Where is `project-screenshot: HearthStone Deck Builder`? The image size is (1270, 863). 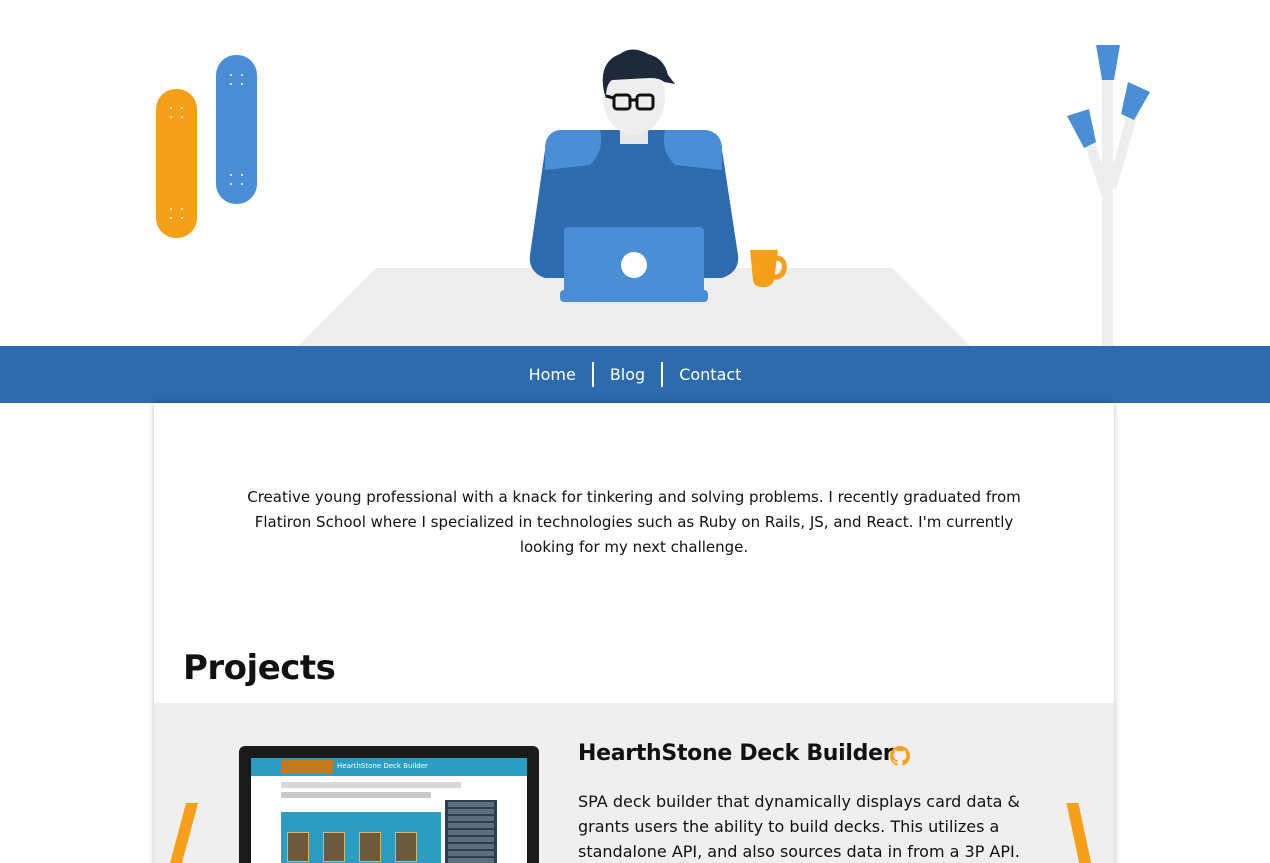 project-screenshot: HearthStone Deck Builder is located at coordinates (389, 804).